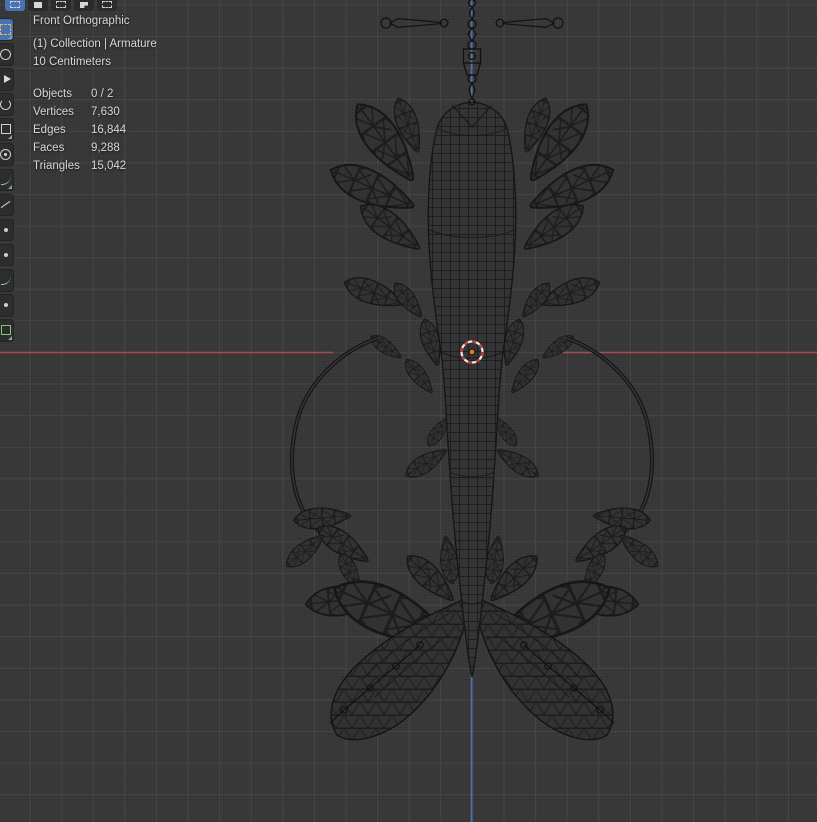 The height and width of the screenshot is (822, 817). I want to click on select-intersect-button, so click(107, 5).